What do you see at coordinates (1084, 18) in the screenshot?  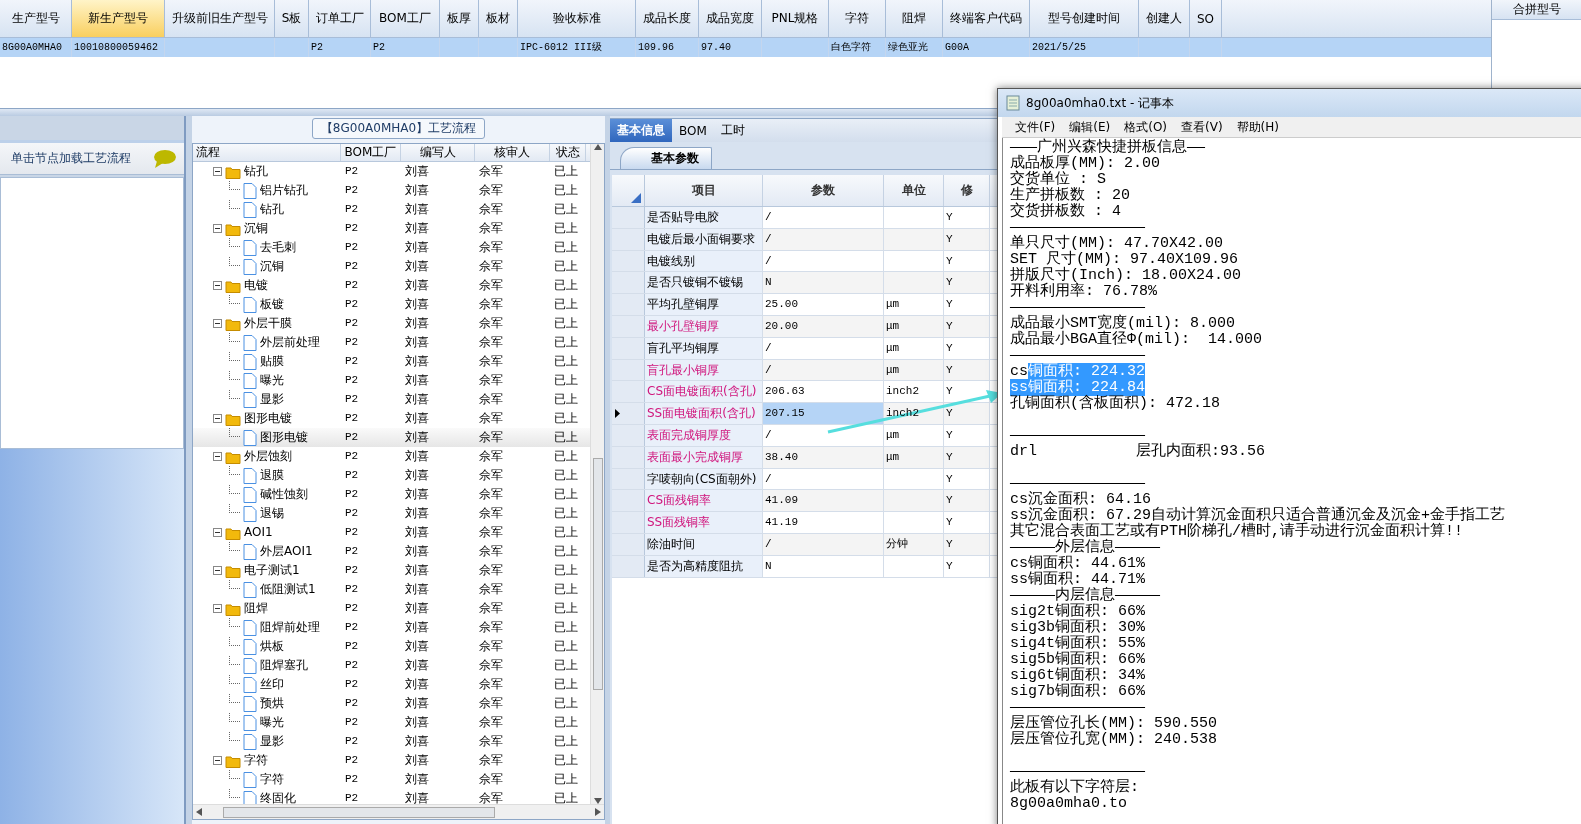 I see `column-header: 型号创建时间` at bounding box center [1084, 18].